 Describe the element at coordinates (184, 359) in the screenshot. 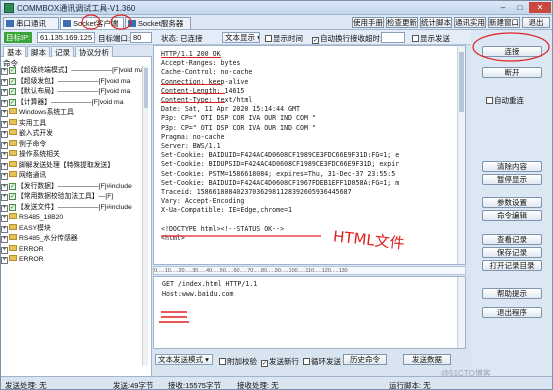

I see `send-mode-select: 文本发送模式 ▾` at that location.